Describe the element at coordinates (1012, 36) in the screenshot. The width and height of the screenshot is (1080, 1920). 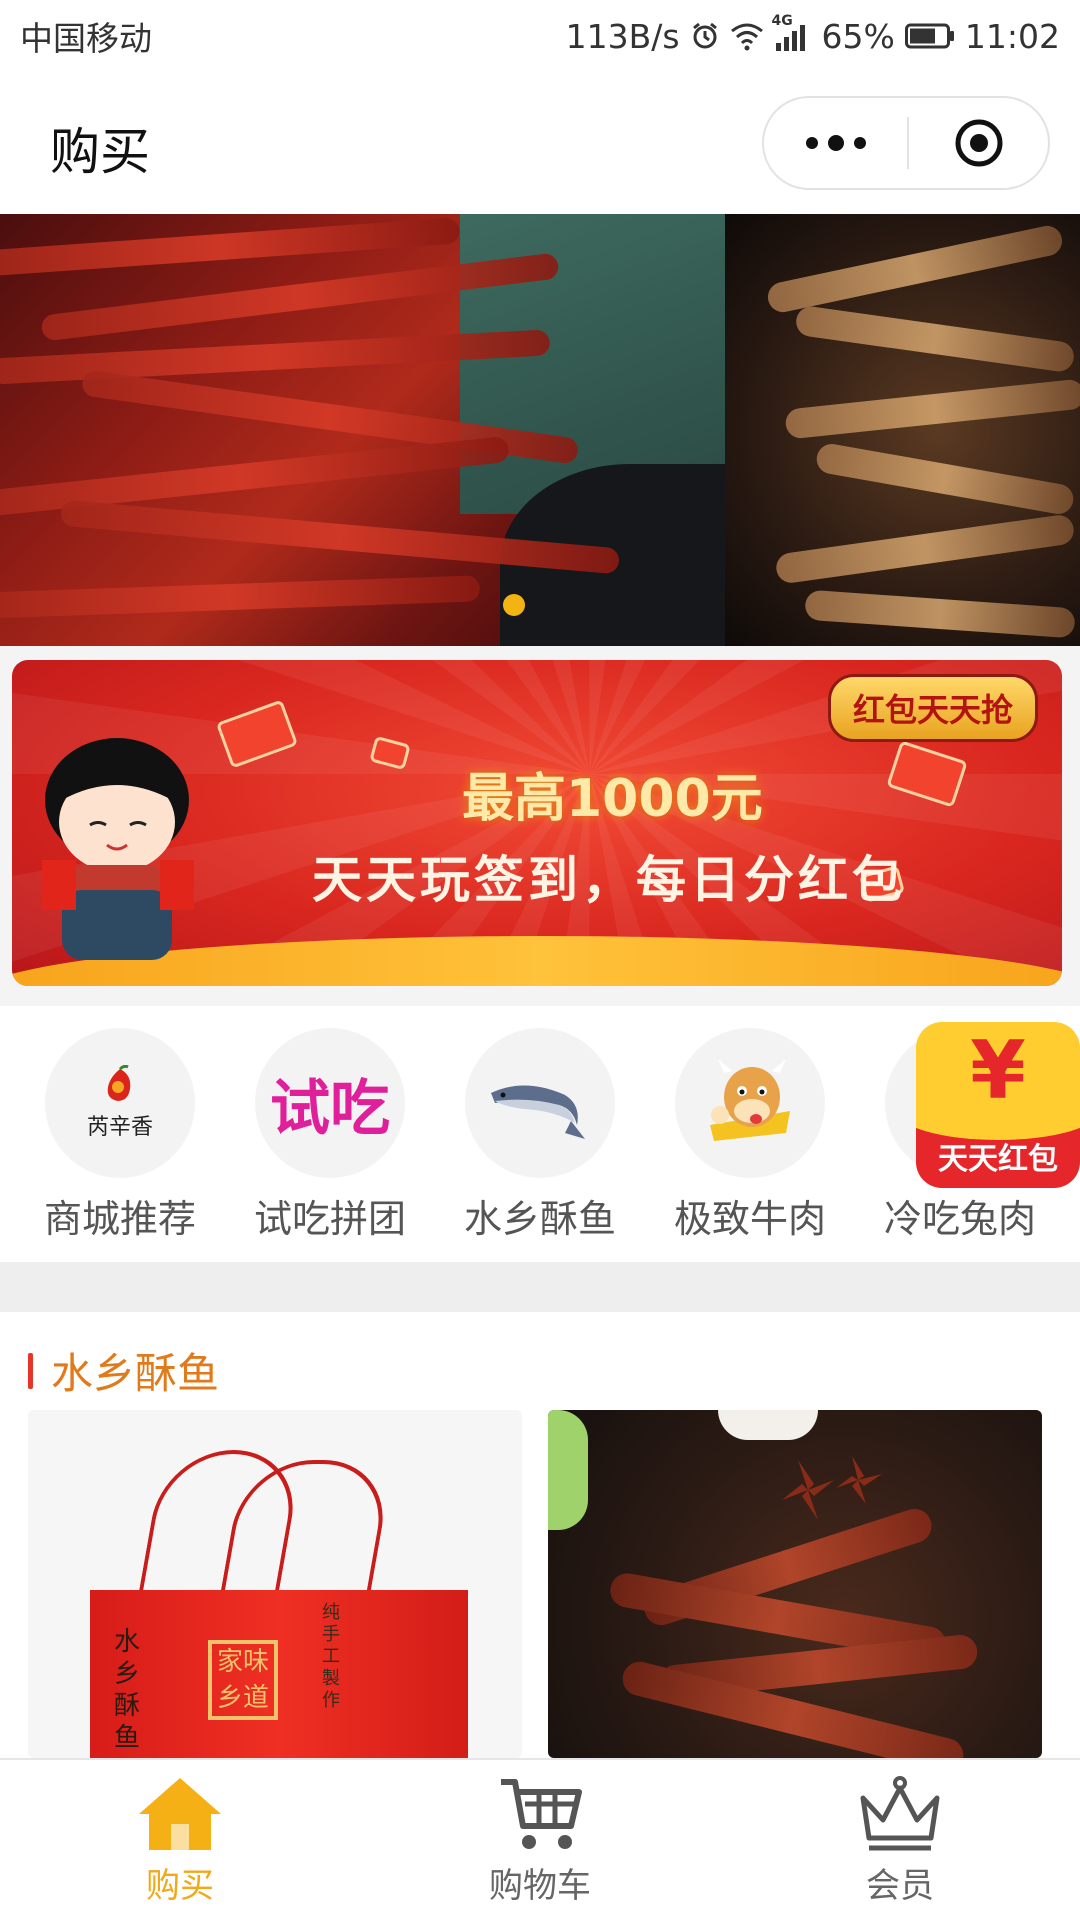
I see `clock: 11:02` at that location.